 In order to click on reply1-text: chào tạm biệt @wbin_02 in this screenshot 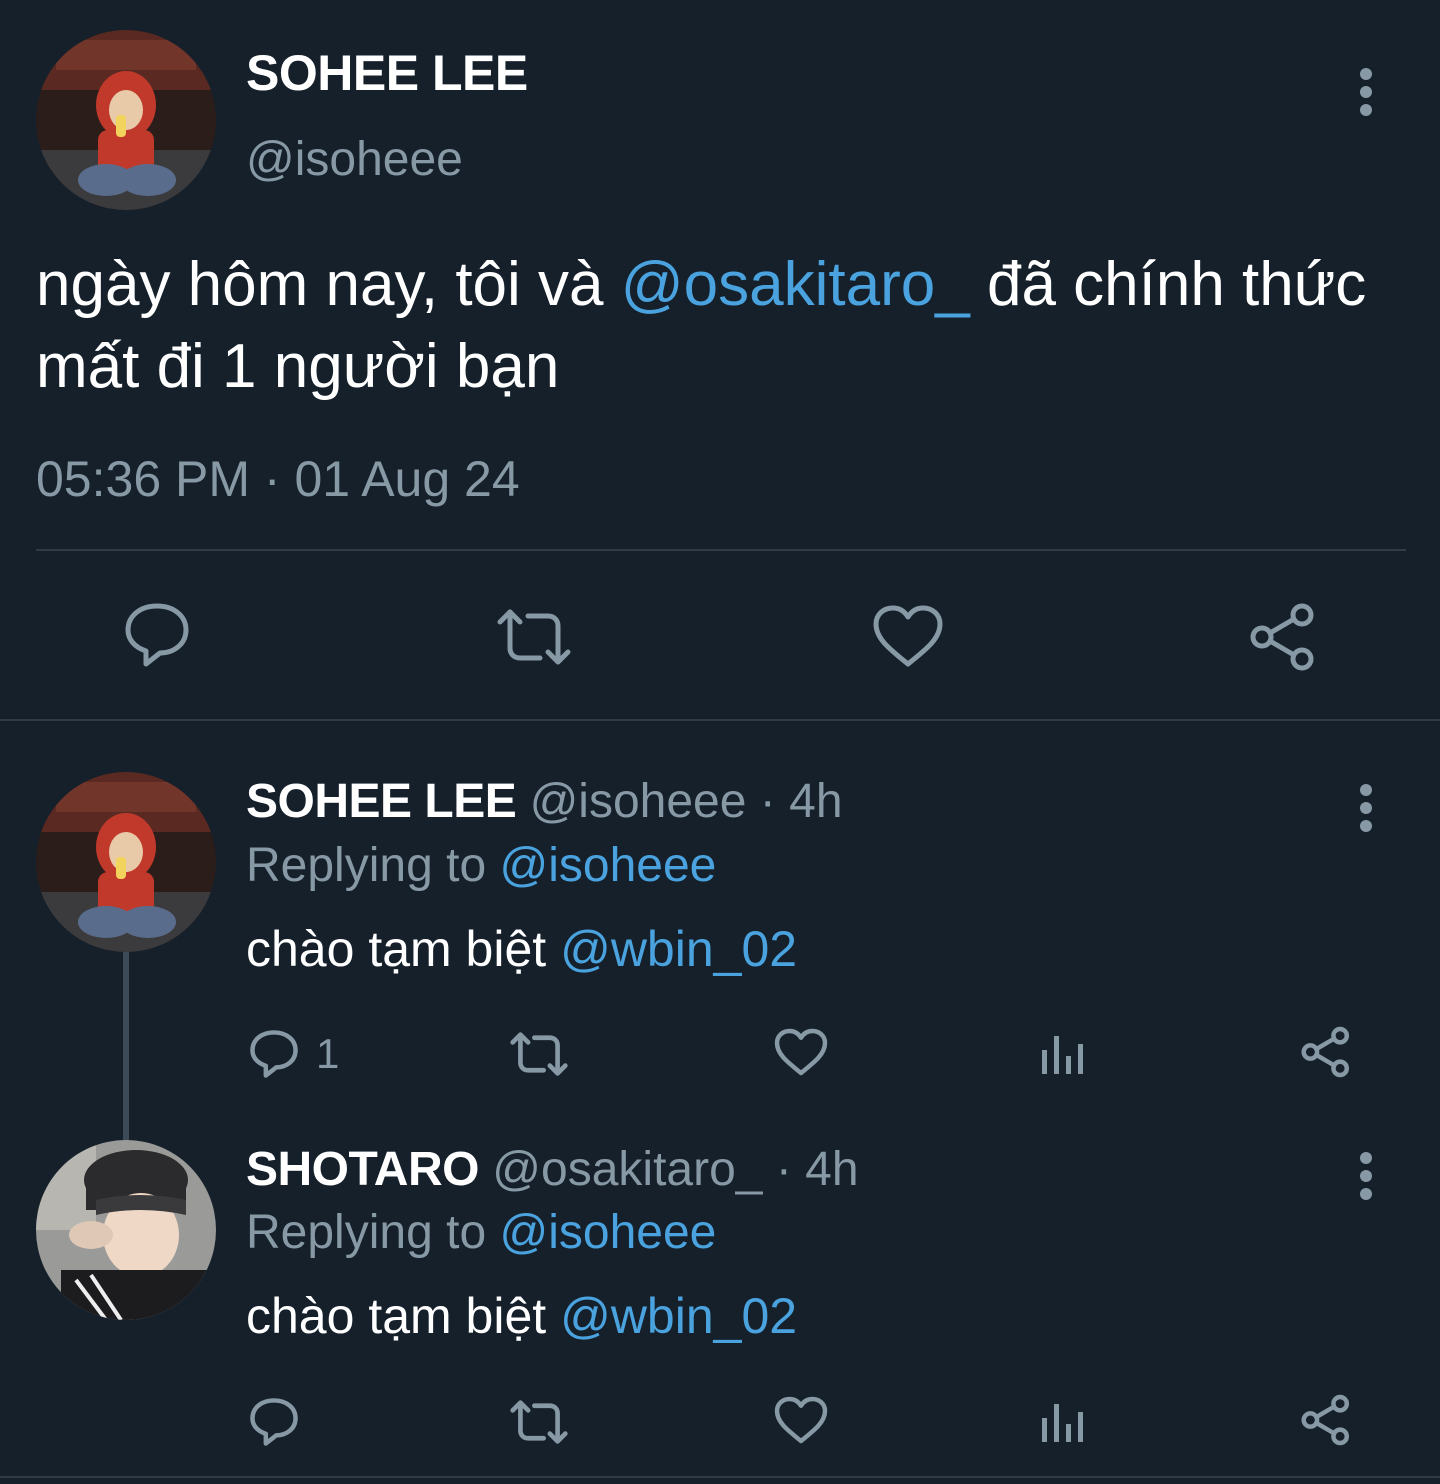, I will do `click(521, 949)`.